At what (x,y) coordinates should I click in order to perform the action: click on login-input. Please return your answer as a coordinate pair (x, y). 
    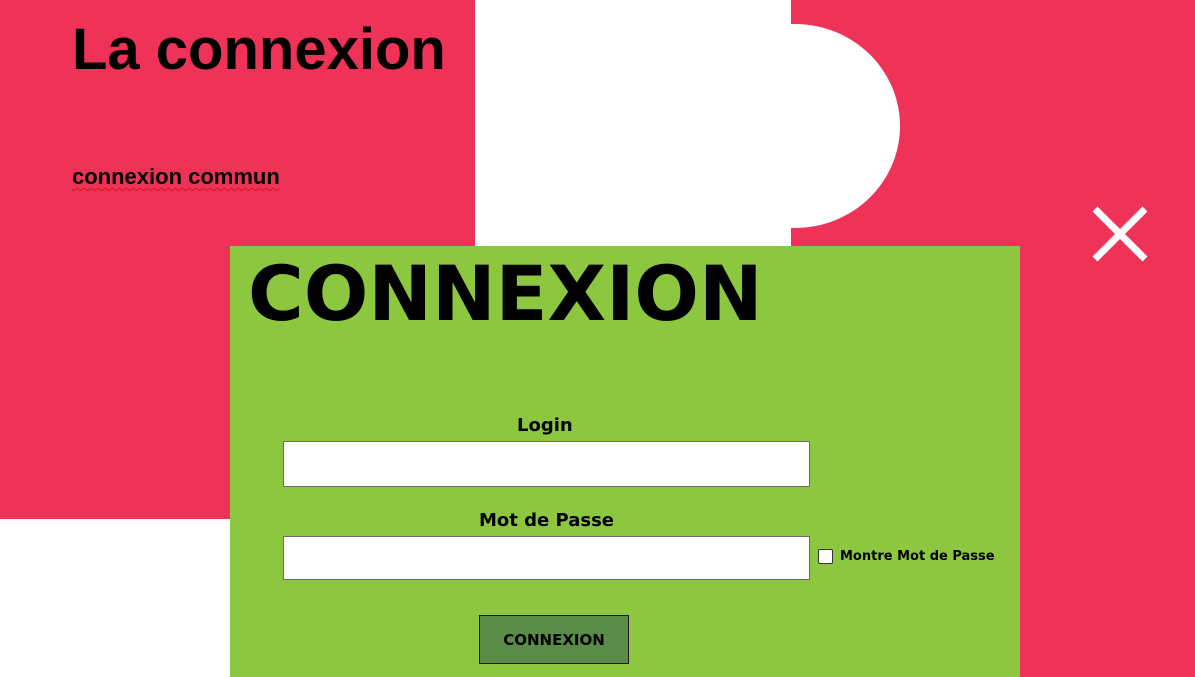
    Looking at the image, I should click on (546, 464).